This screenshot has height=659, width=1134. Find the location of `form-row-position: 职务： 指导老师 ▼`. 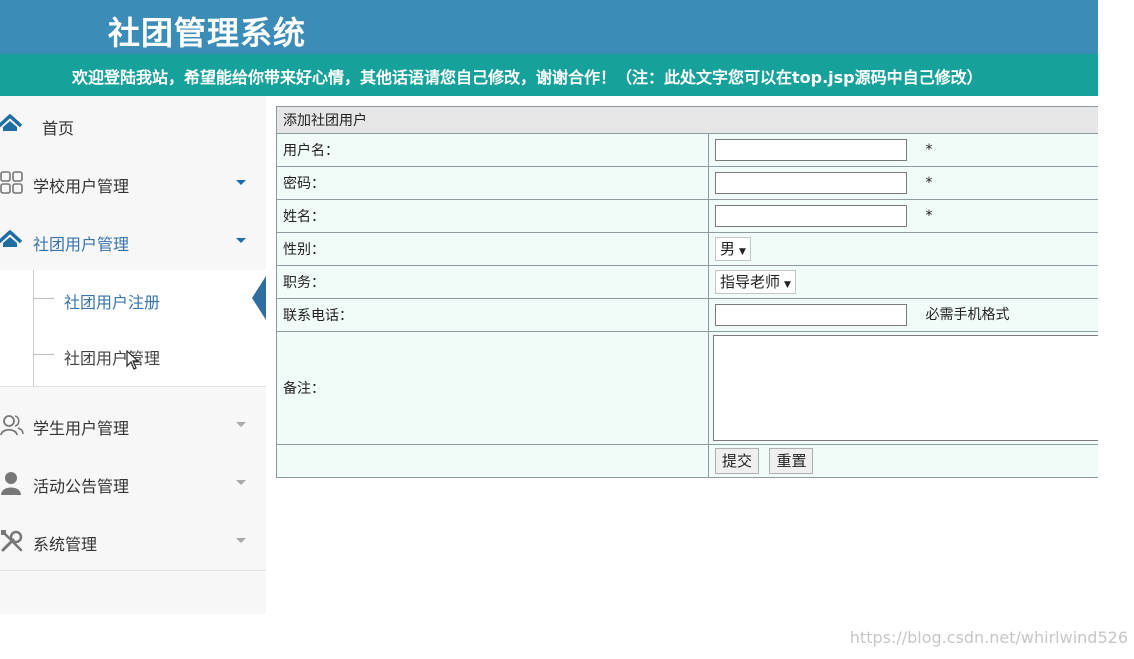

form-row-position: 职务： 指导老师 ▼ is located at coordinates (687, 282).